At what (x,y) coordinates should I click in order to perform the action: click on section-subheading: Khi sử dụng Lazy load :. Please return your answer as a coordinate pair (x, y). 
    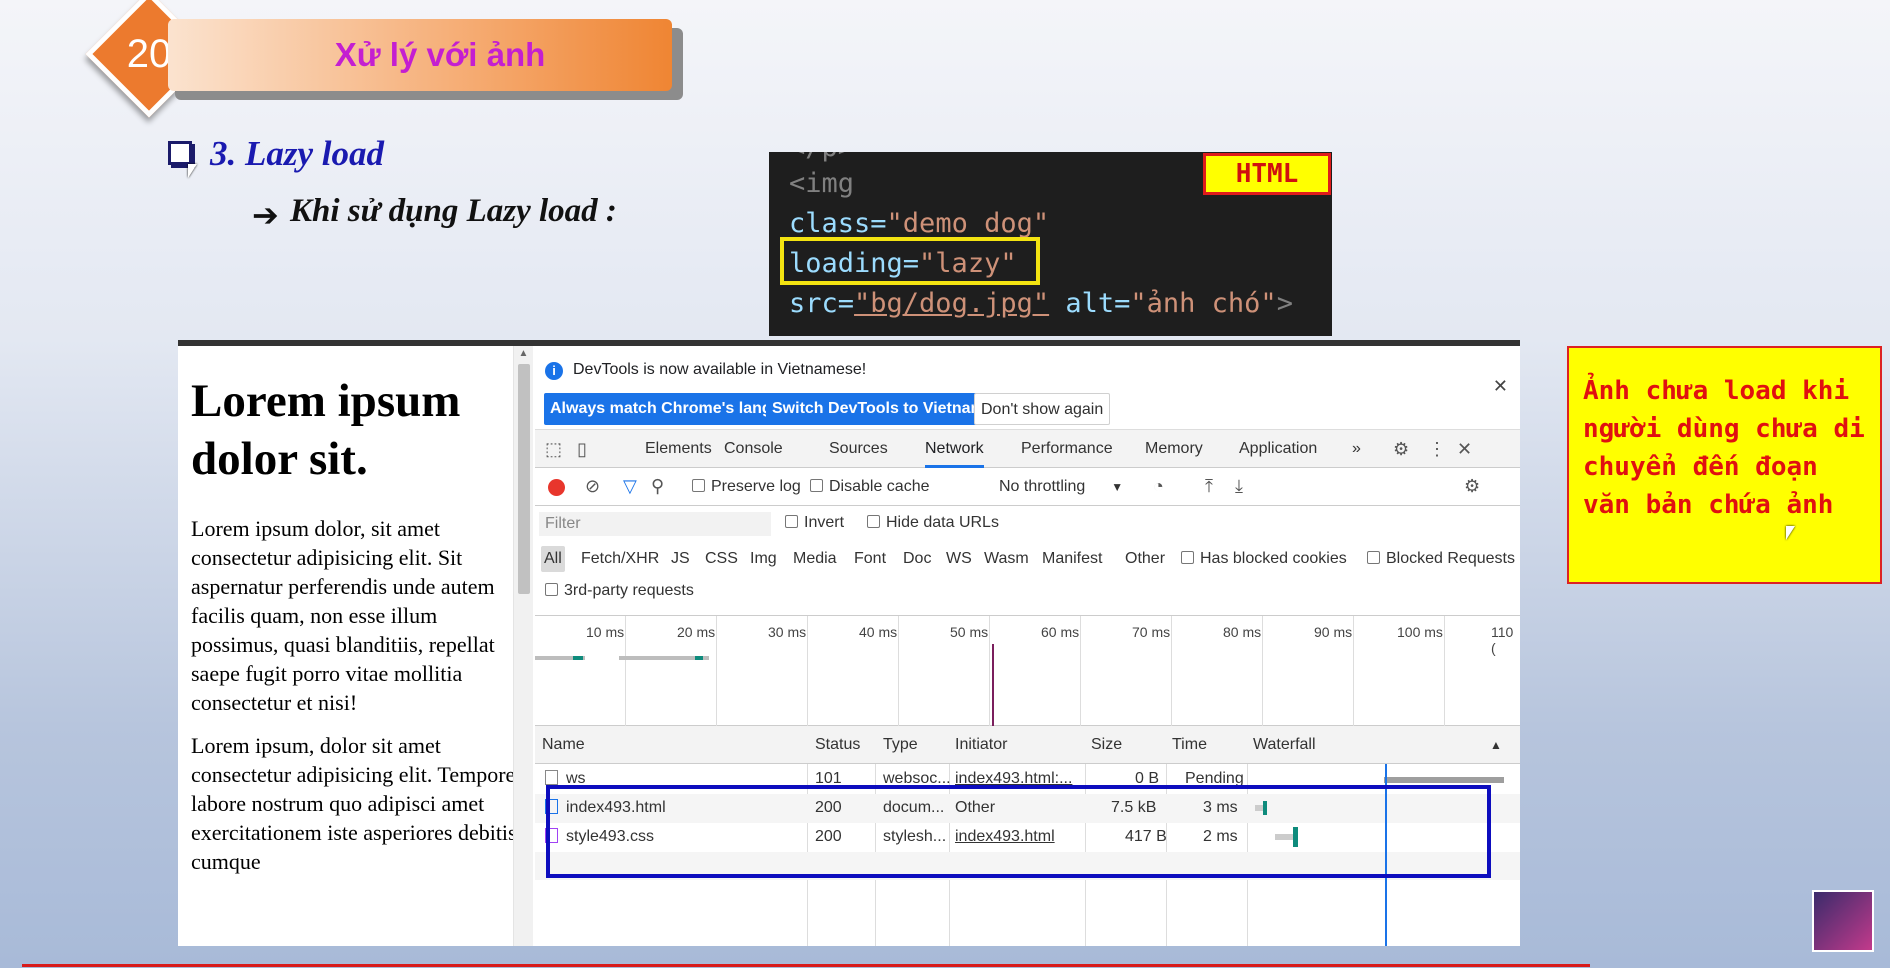
    Looking at the image, I should click on (453, 211).